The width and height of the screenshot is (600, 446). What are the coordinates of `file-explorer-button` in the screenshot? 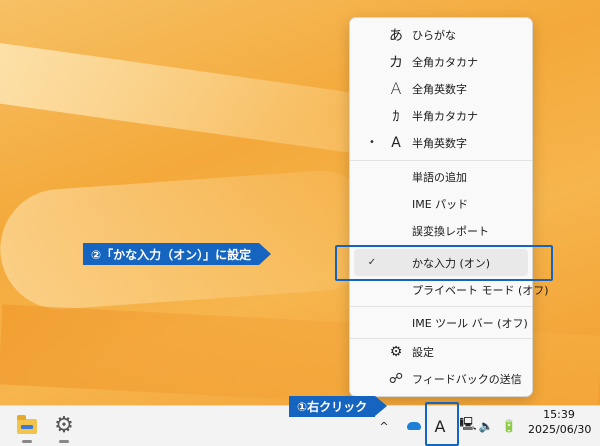 It's located at (27, 428).